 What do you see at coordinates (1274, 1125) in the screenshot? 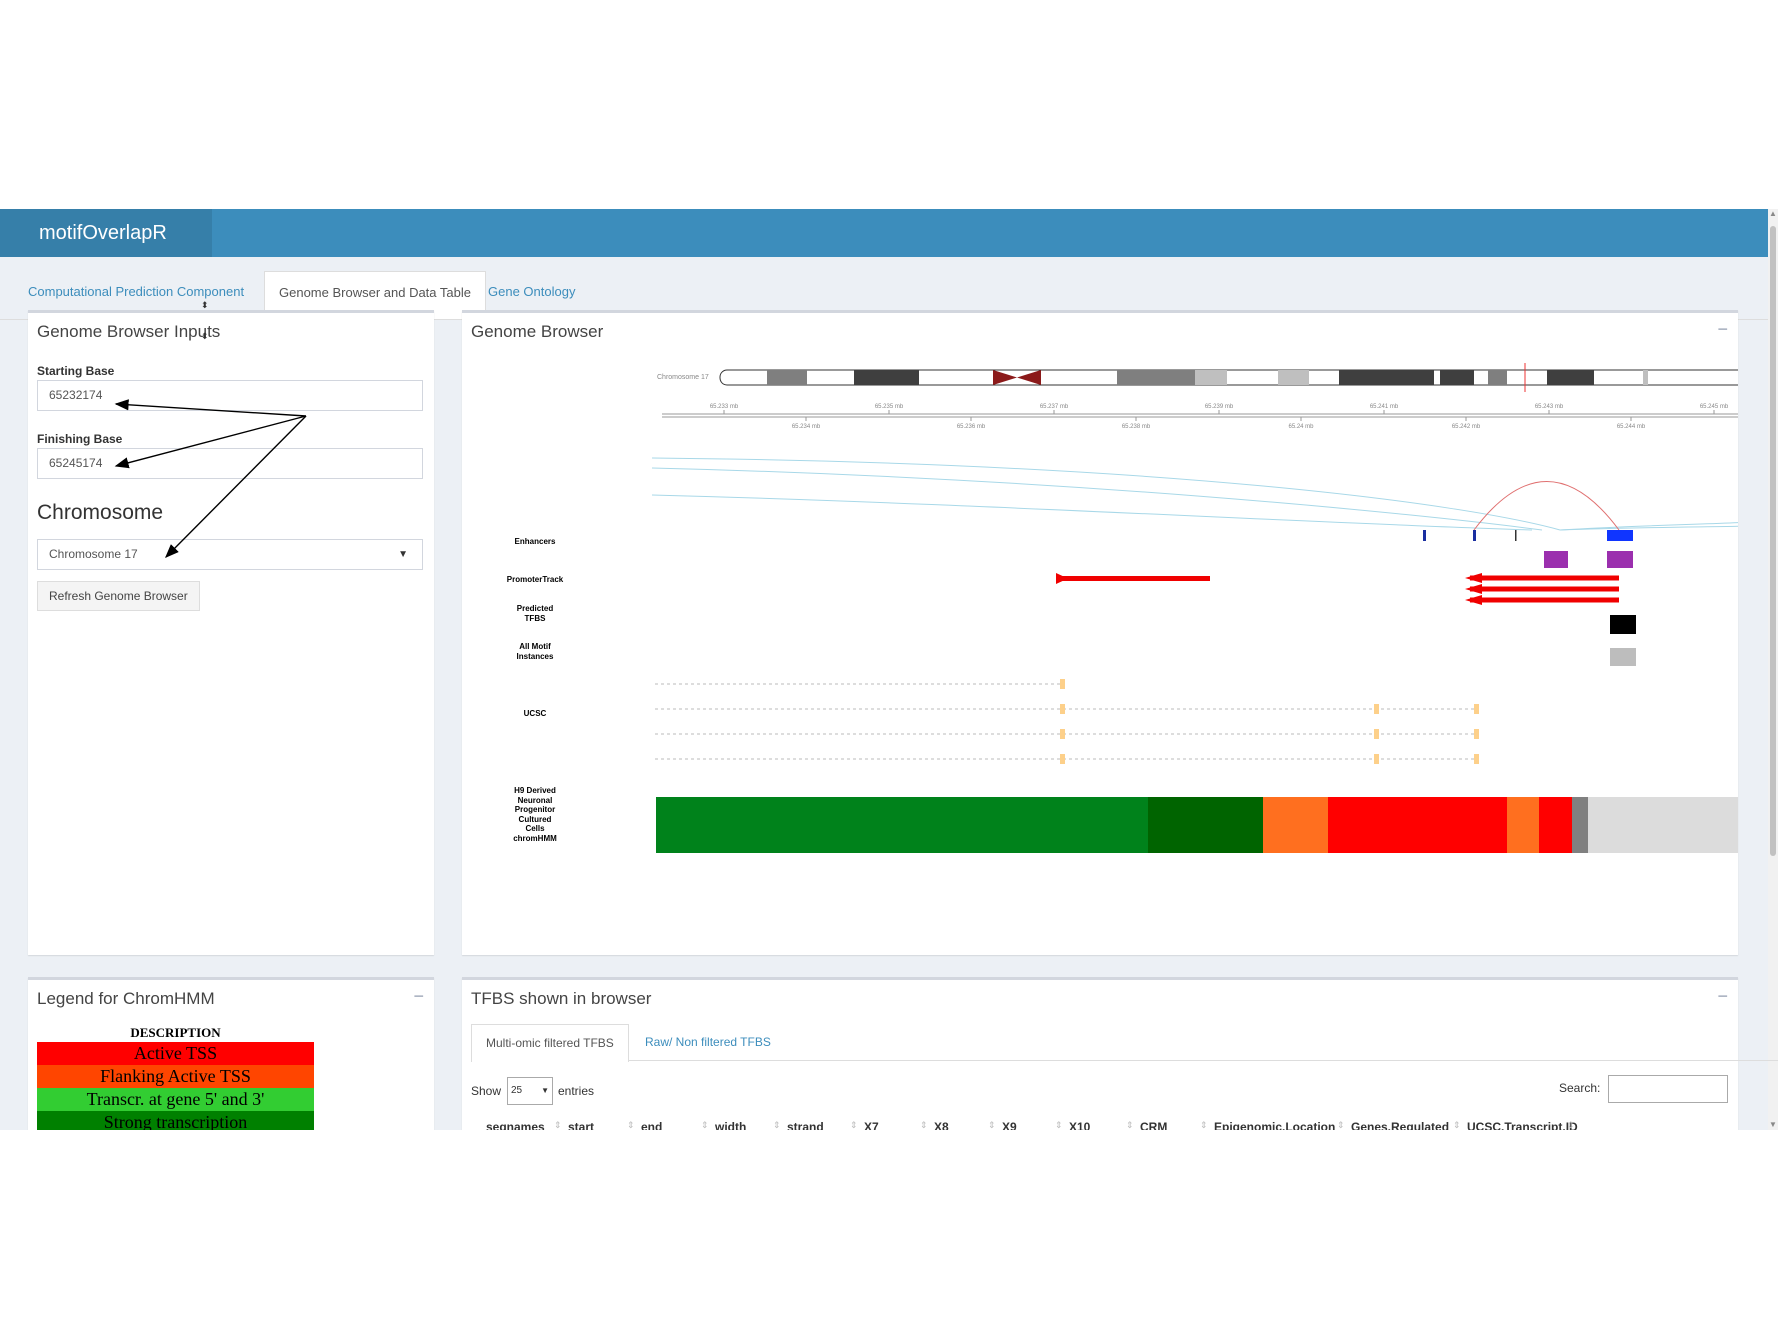
I see `column-header-epigenomic-location: Epigenomic.Location` at bounding box center [1274, 1125].